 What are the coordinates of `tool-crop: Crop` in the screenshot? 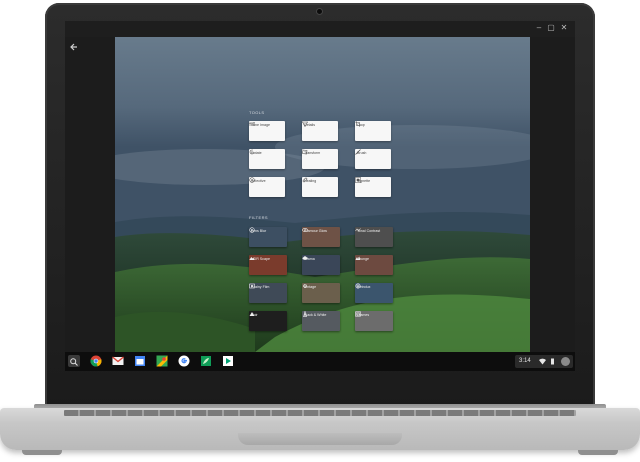 It's located at (373, 131).